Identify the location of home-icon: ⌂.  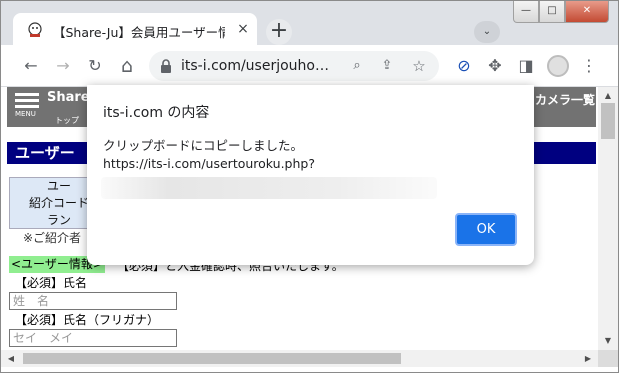
(127, 66).